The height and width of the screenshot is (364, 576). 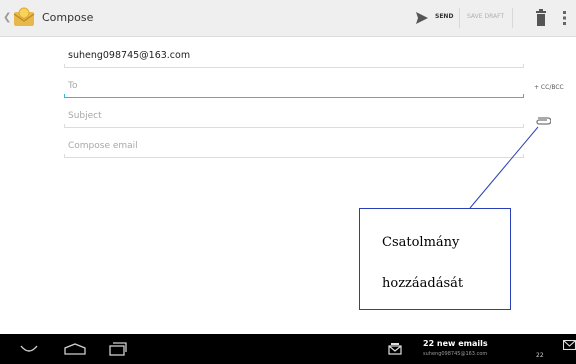 I want to click on home-icon, so click(x=75, y=349).